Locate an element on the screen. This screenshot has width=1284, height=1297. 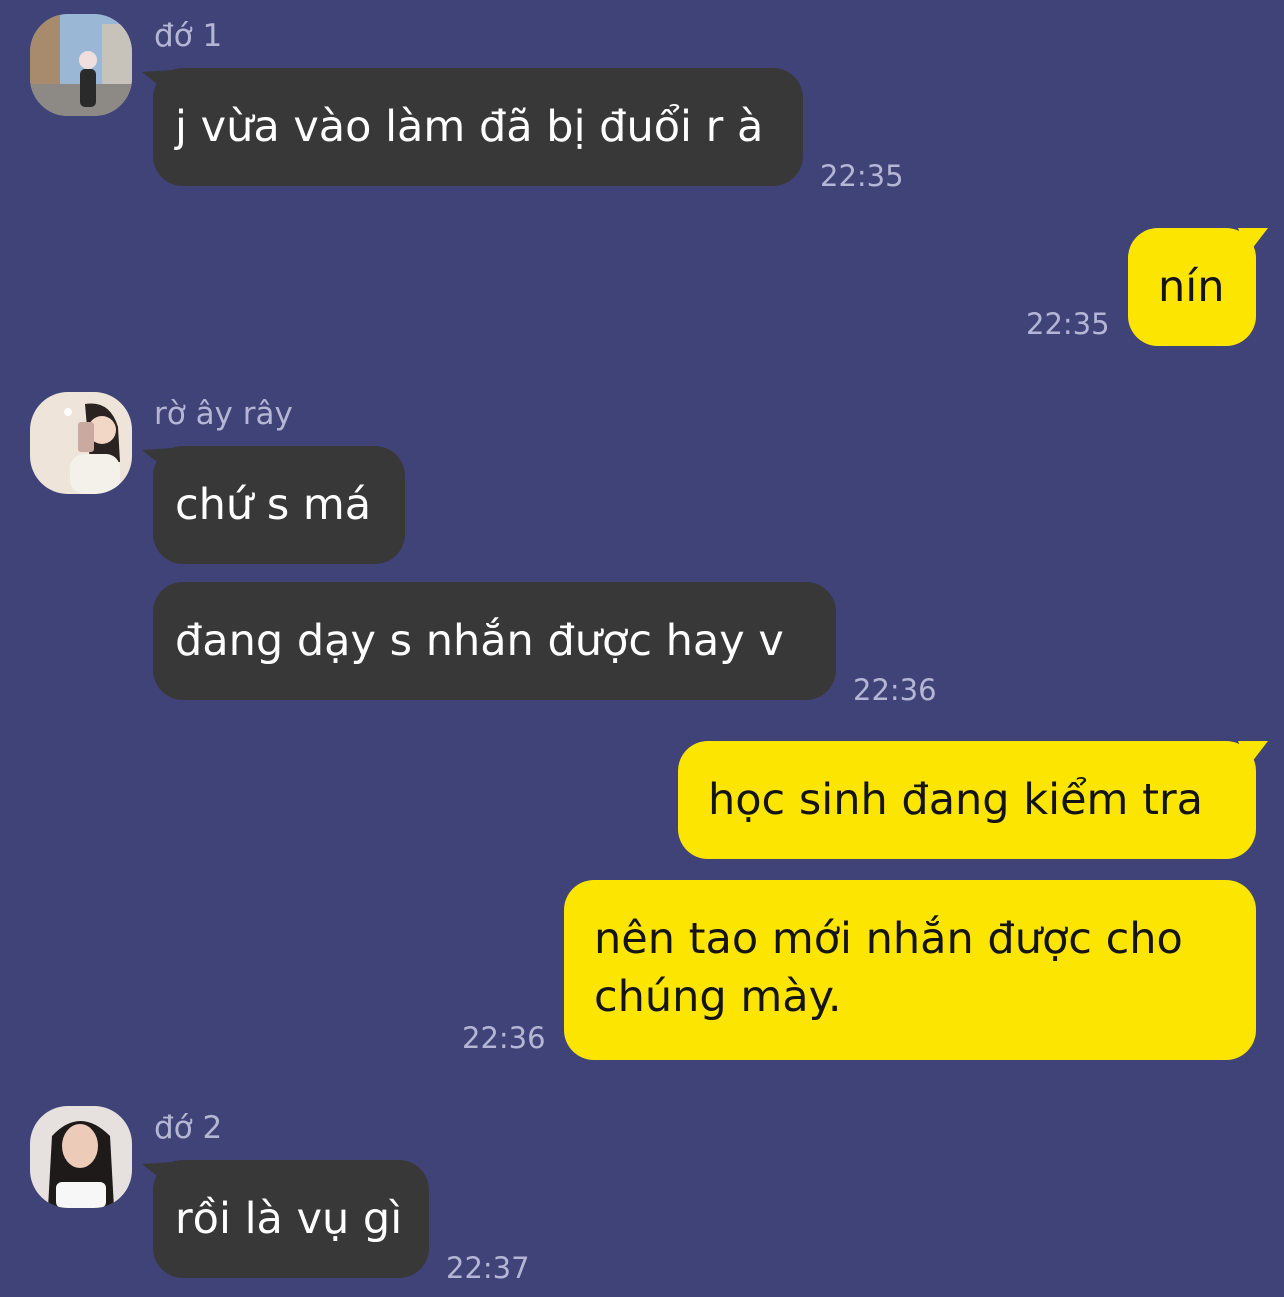
message-text: j vừa vào làm đã bị đuổi r à is located at coordinates (469, 127).